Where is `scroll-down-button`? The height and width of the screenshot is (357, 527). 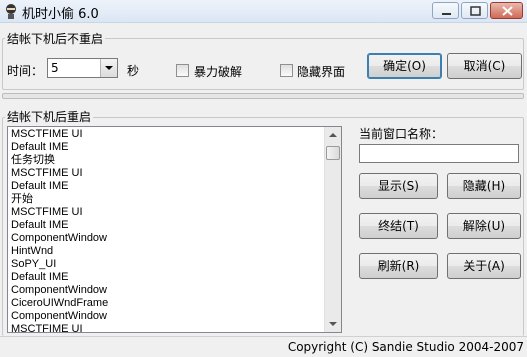
scroll-down-button is located at coordinates (333, 323).